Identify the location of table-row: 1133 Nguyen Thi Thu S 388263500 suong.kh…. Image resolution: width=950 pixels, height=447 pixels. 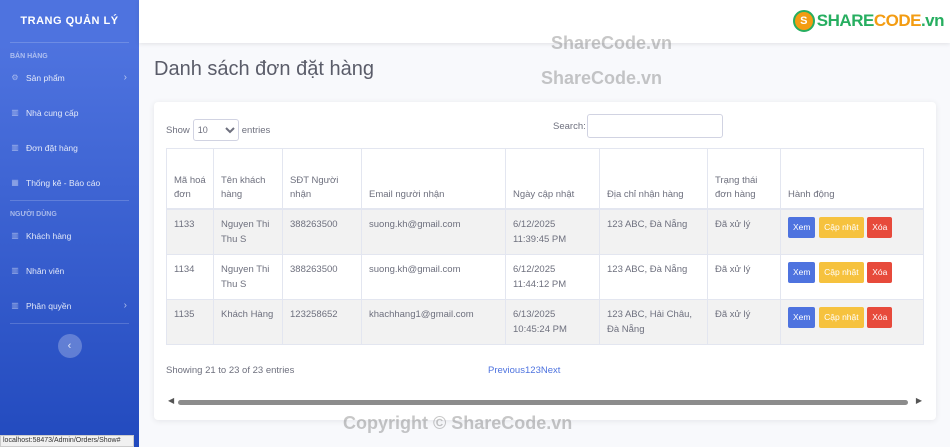
(545, 231).